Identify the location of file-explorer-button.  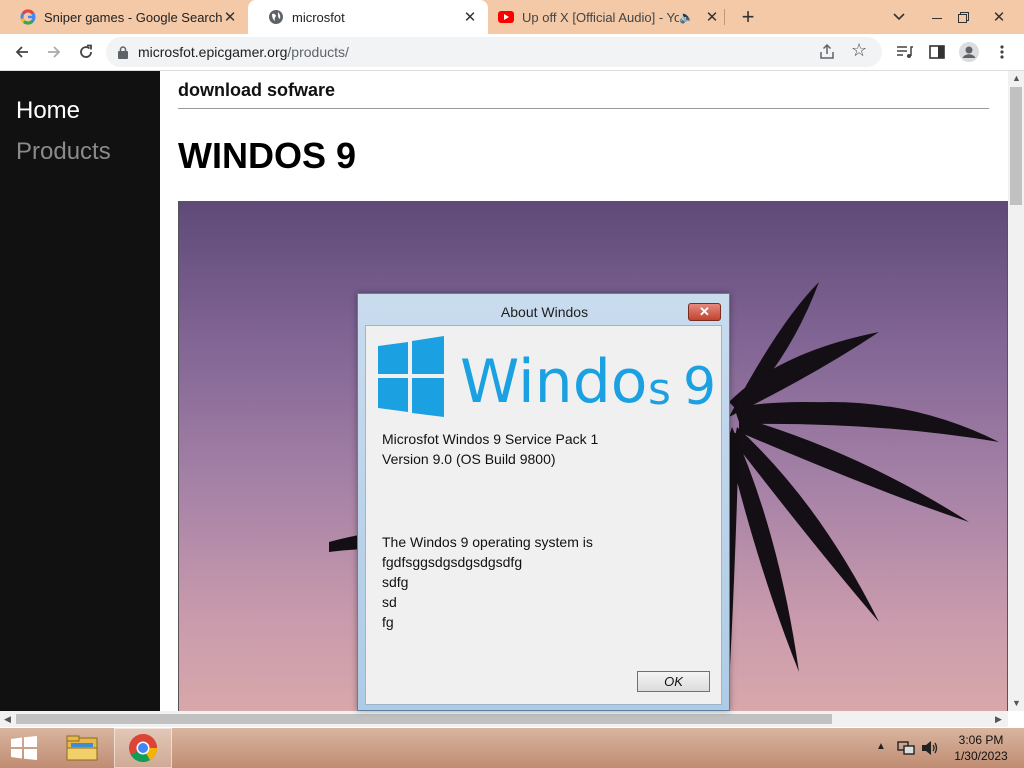
(82, 748).